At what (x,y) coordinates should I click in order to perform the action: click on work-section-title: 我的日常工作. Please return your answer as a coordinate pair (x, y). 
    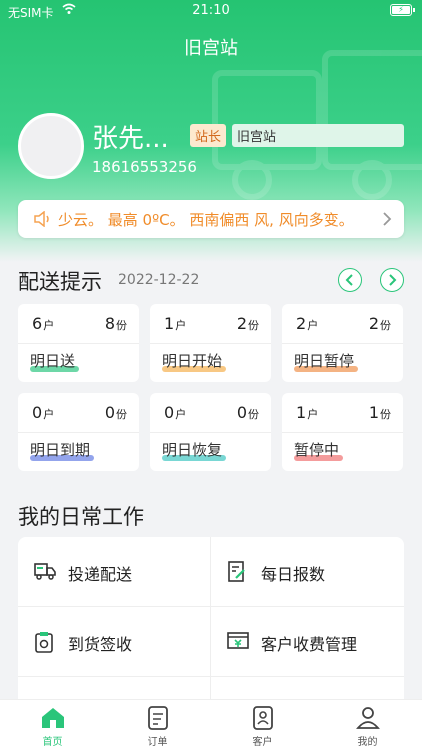
    Looking at the image, I should click on (81, 517).